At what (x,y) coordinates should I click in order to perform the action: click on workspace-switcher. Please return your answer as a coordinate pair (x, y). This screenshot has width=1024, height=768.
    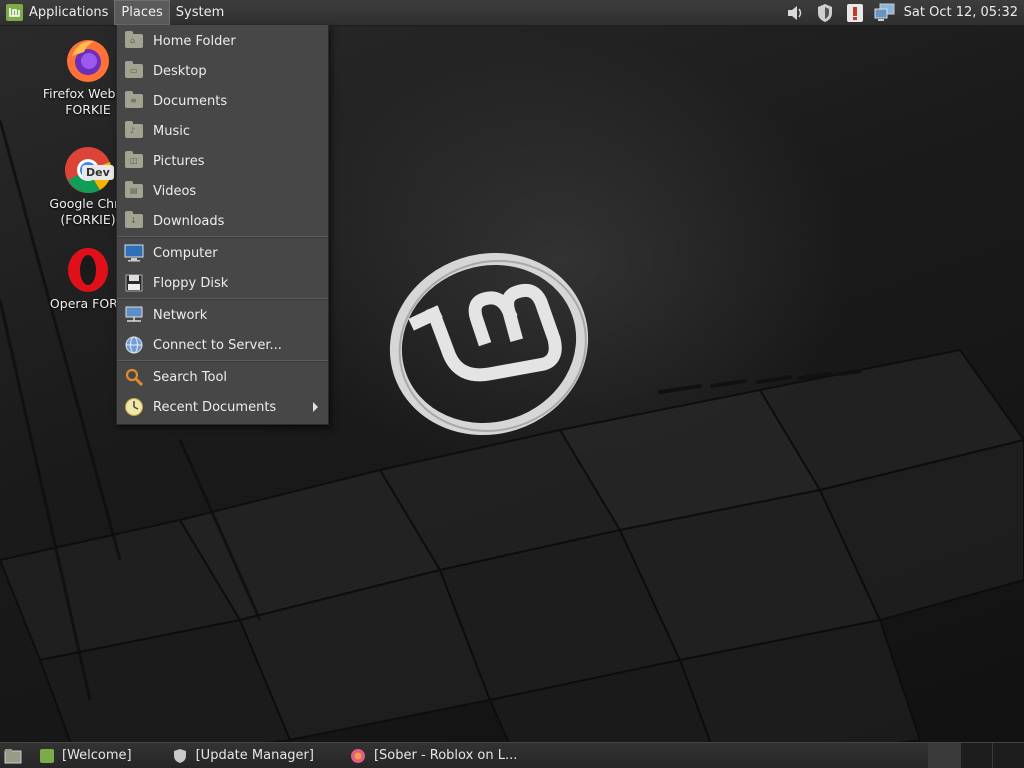
    Looking at the image, I should click on (976, 755).